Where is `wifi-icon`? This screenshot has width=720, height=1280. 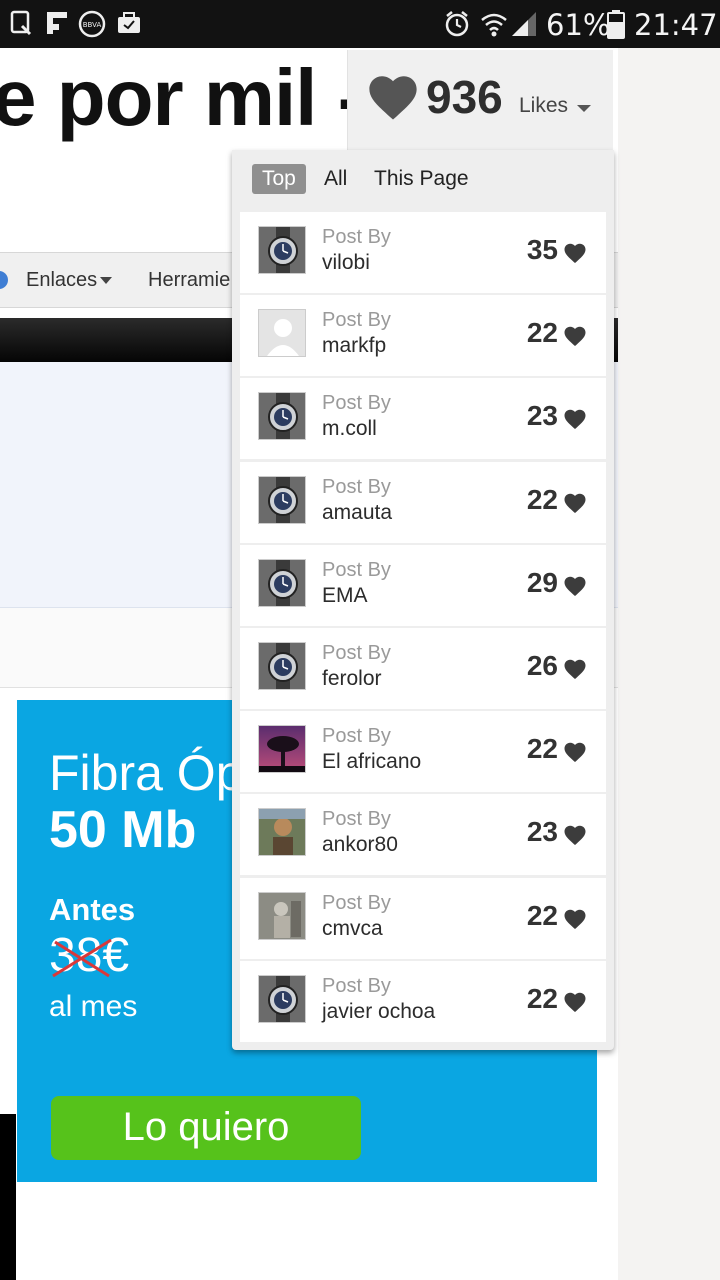
wifi-icon is located at coordinates (494, 25).